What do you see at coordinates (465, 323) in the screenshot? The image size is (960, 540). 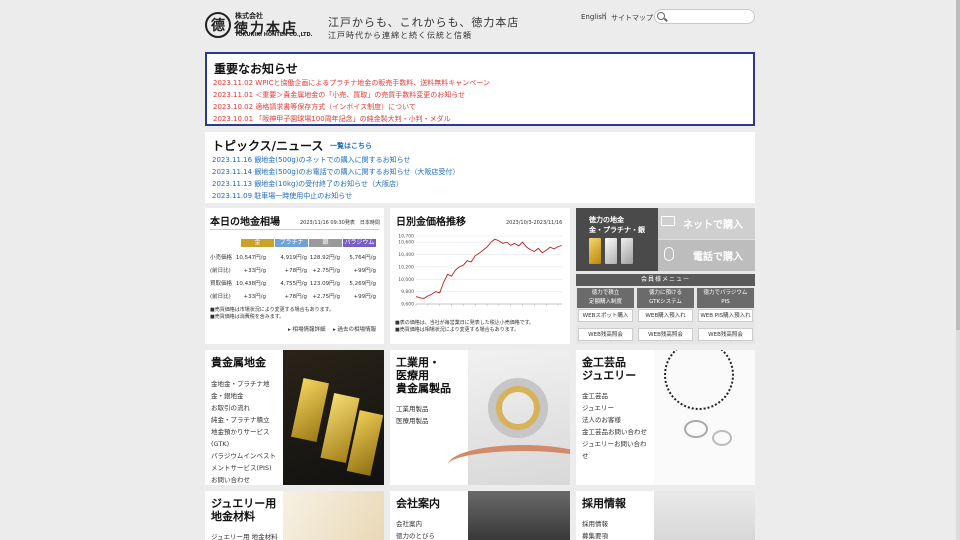 I see `chart-note: ■表の価格は、当社が毎営業日に発表した税込小売価格です。` at bounding box center [465, 323].